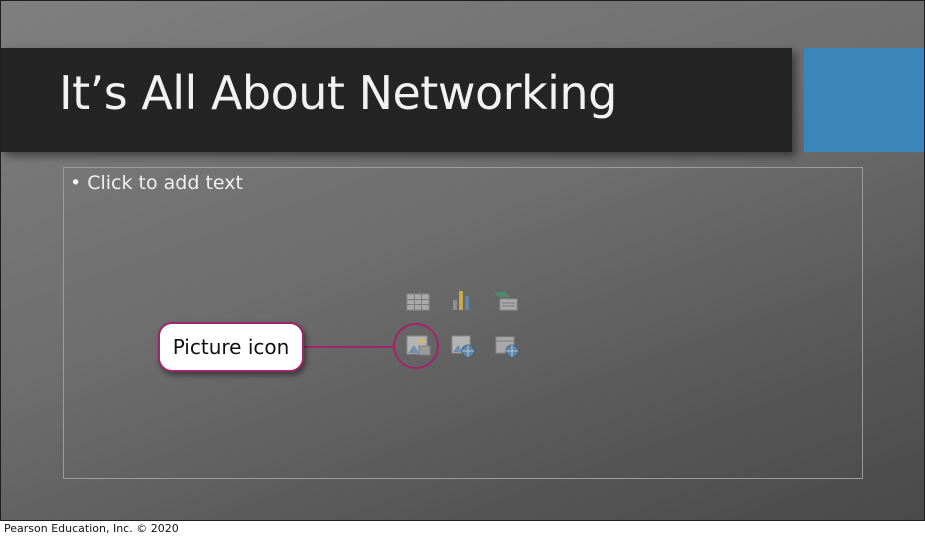  Describe the element at coordinates (338, 93) in the screenshot. I see `slide-title: It’s All About Networking` at that location.